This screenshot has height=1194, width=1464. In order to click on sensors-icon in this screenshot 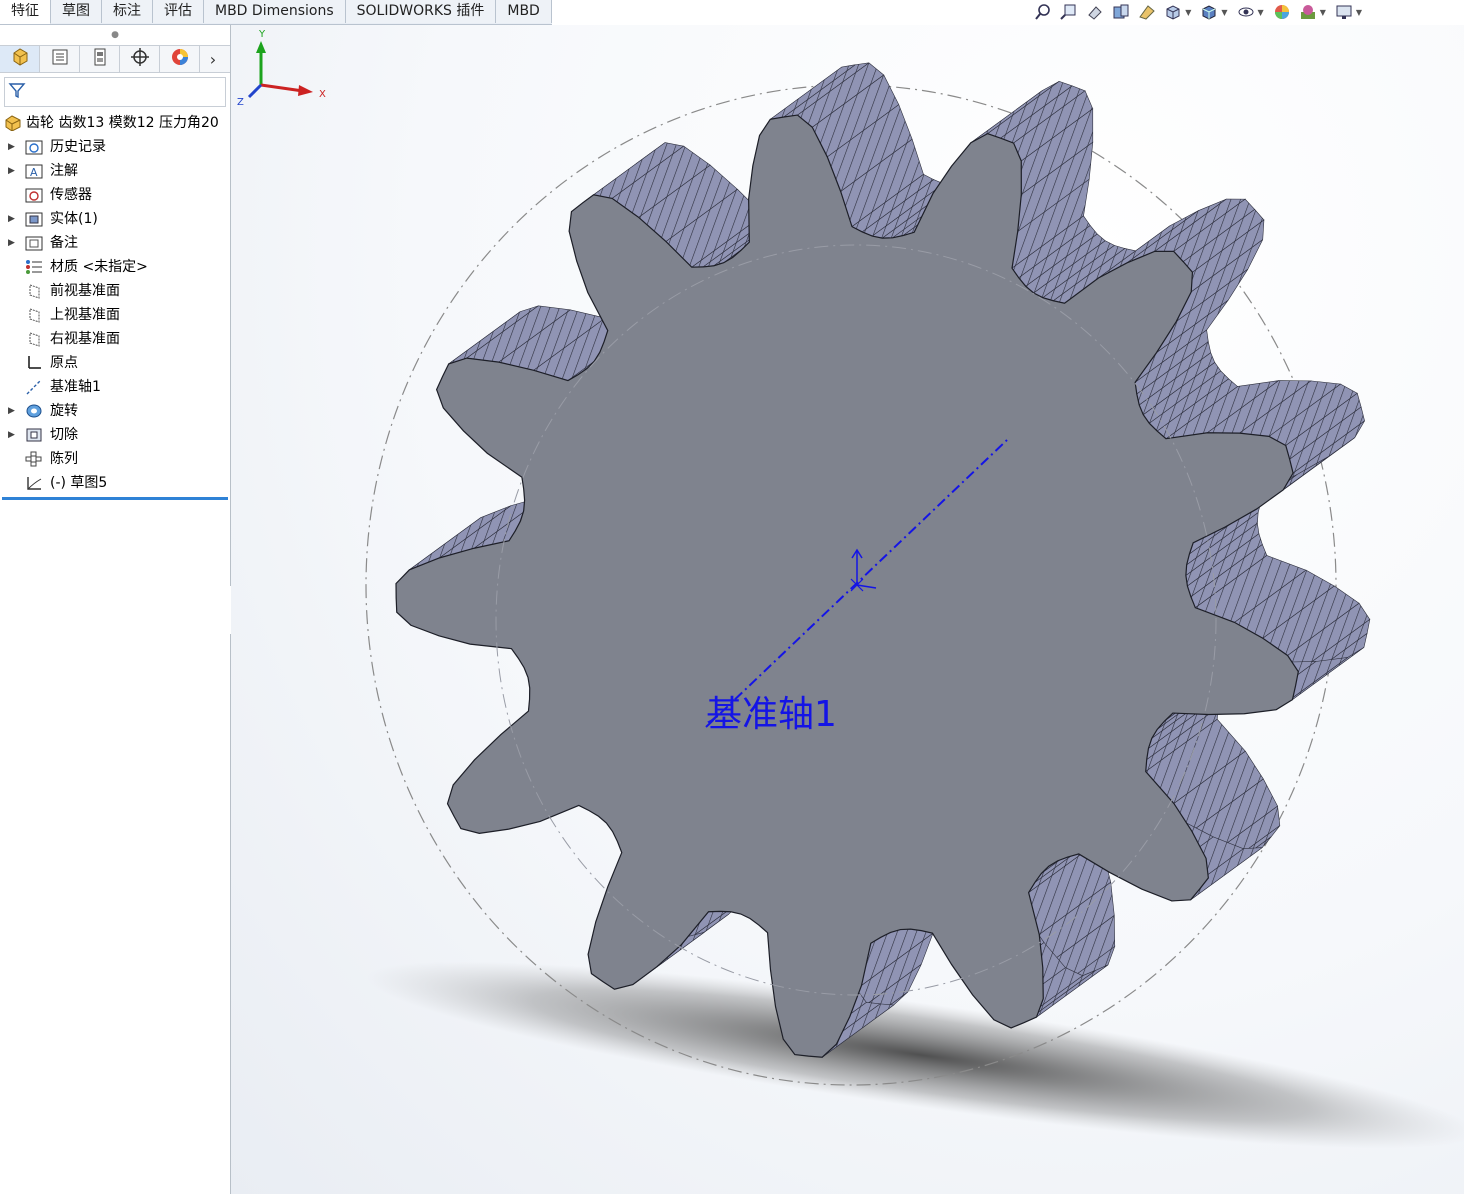, I will do `click(34, 195)`.